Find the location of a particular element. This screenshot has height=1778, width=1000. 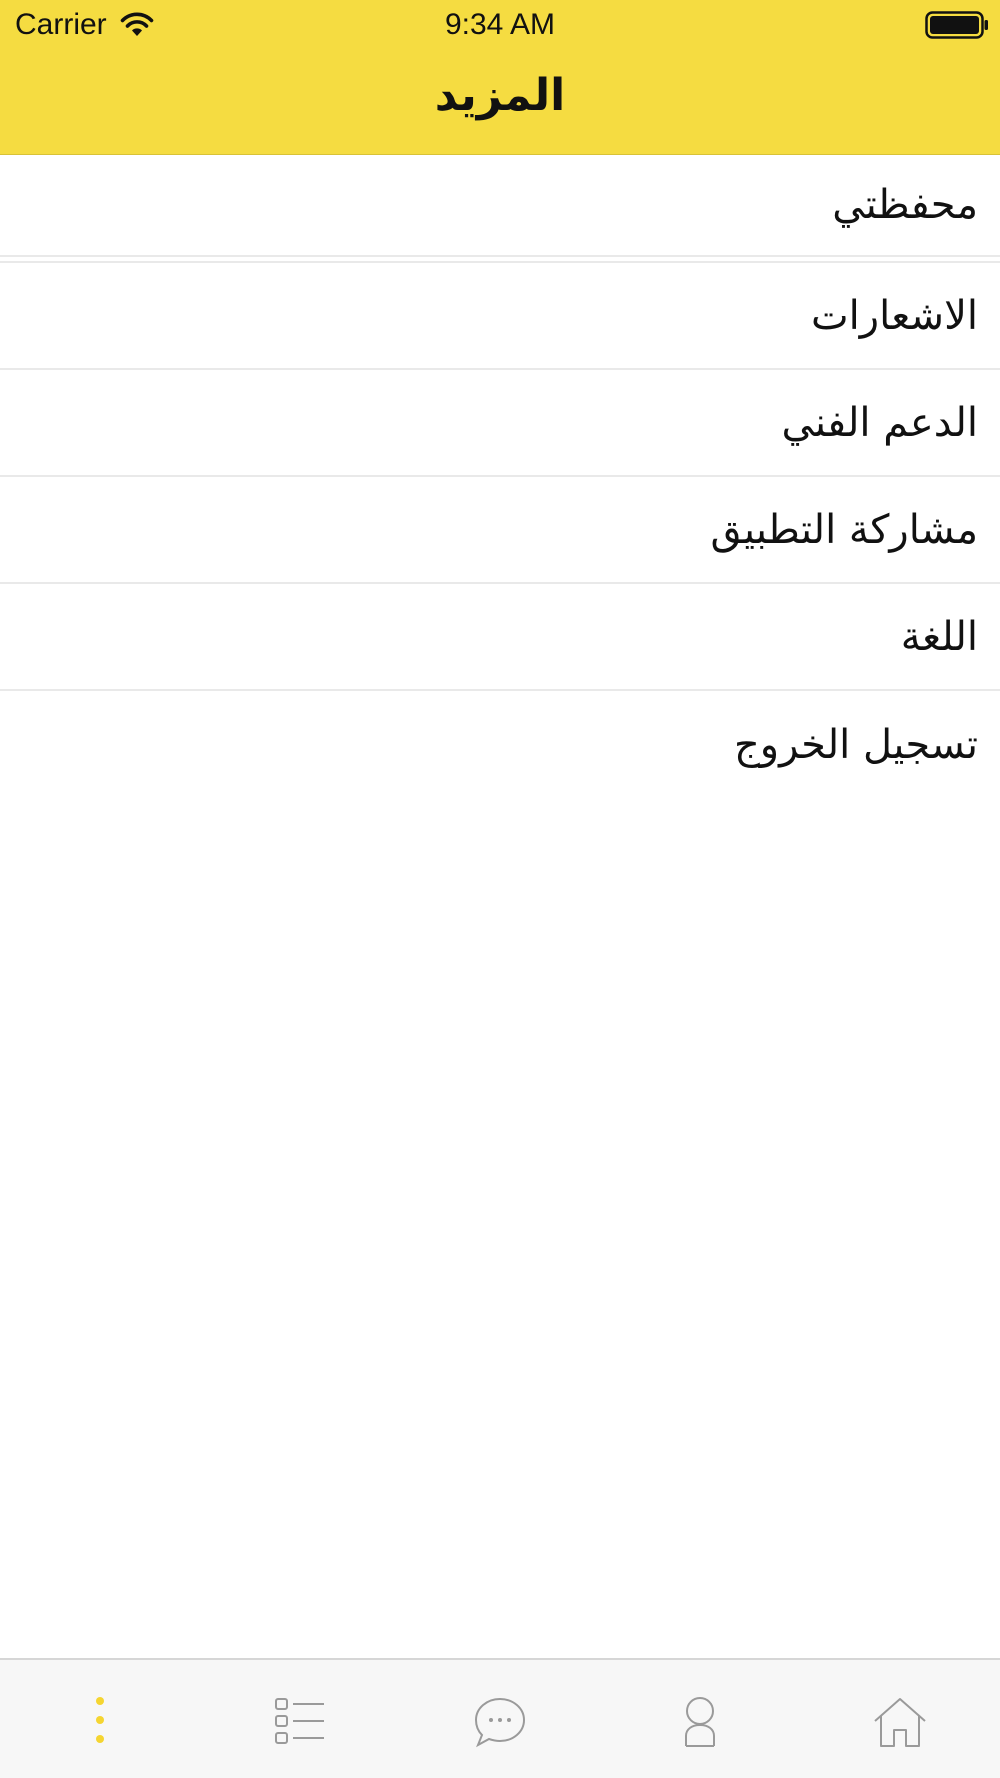

menu-item-logout: تسجيل الخروج is located at coordinates (500, 744).